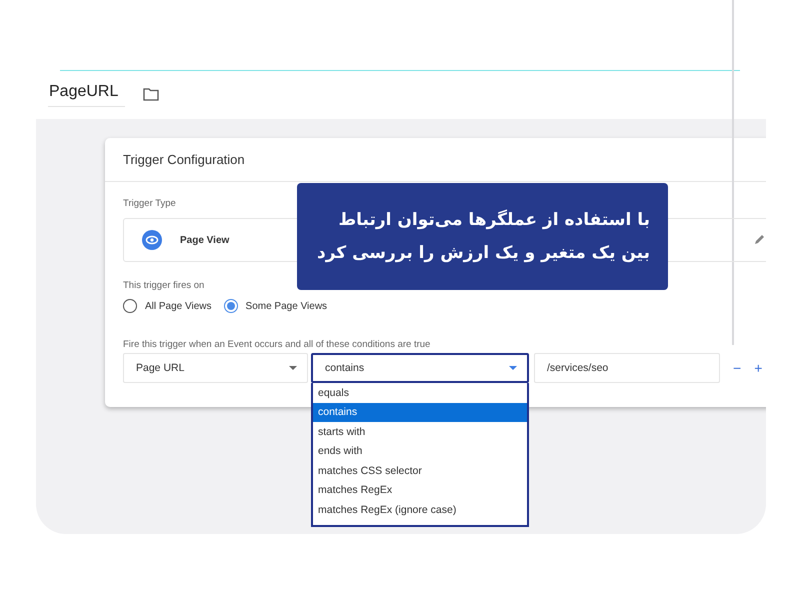 This screenshot has height=600, width=800. Describe the element at coordinates (435, 160) in the screenshot. I see `card-title: Trigger Configuration` at that location.